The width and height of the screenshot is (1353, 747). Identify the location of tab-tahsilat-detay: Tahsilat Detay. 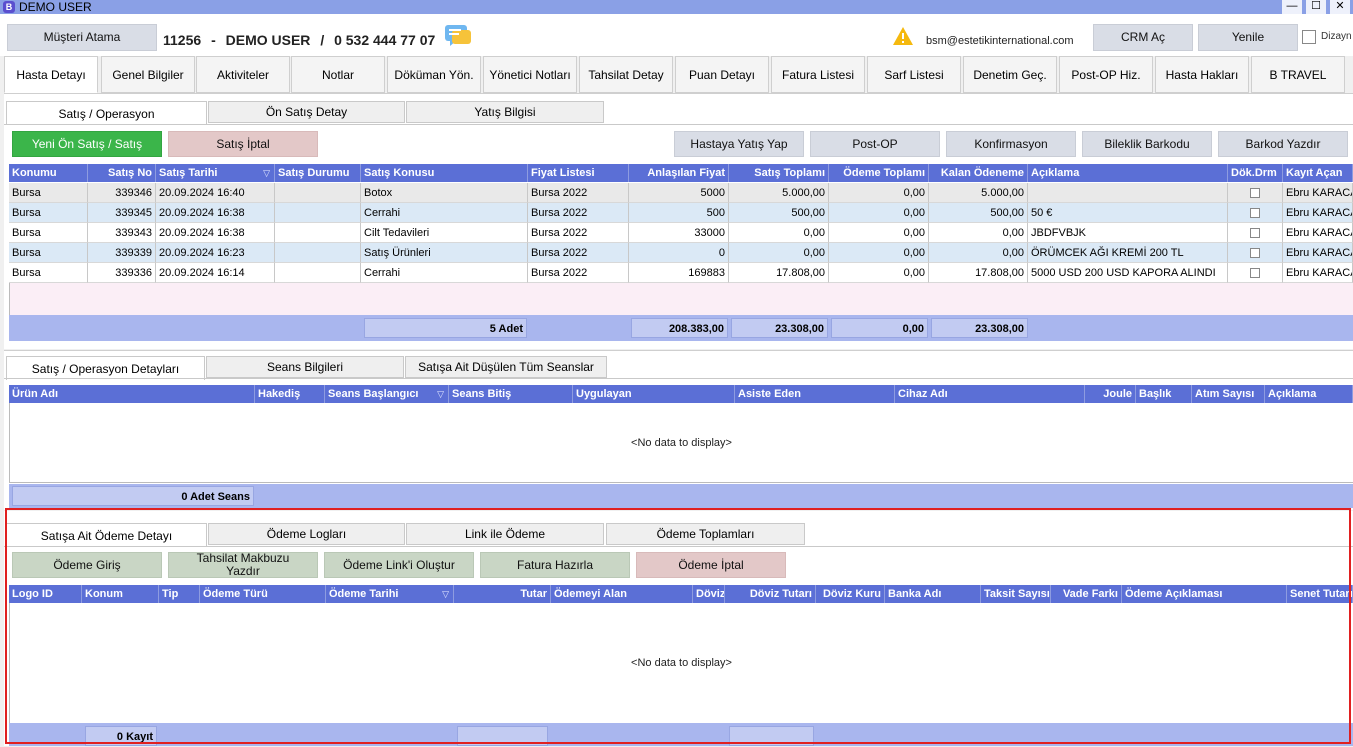
(626, 74).